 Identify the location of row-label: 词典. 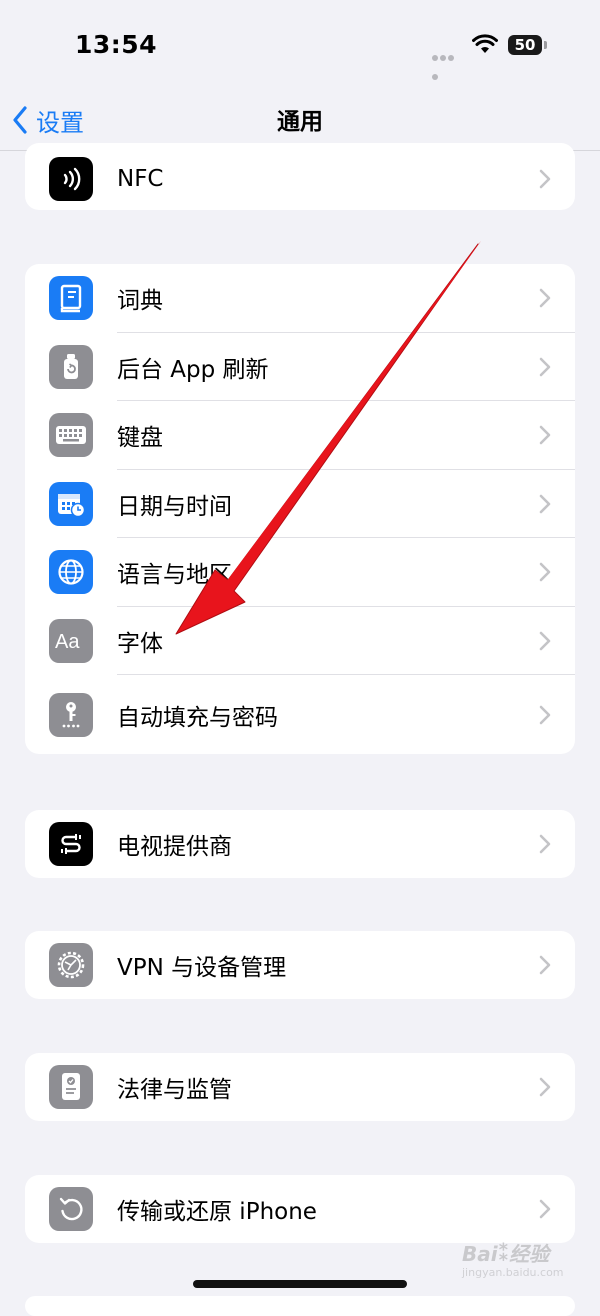
(140, 301).